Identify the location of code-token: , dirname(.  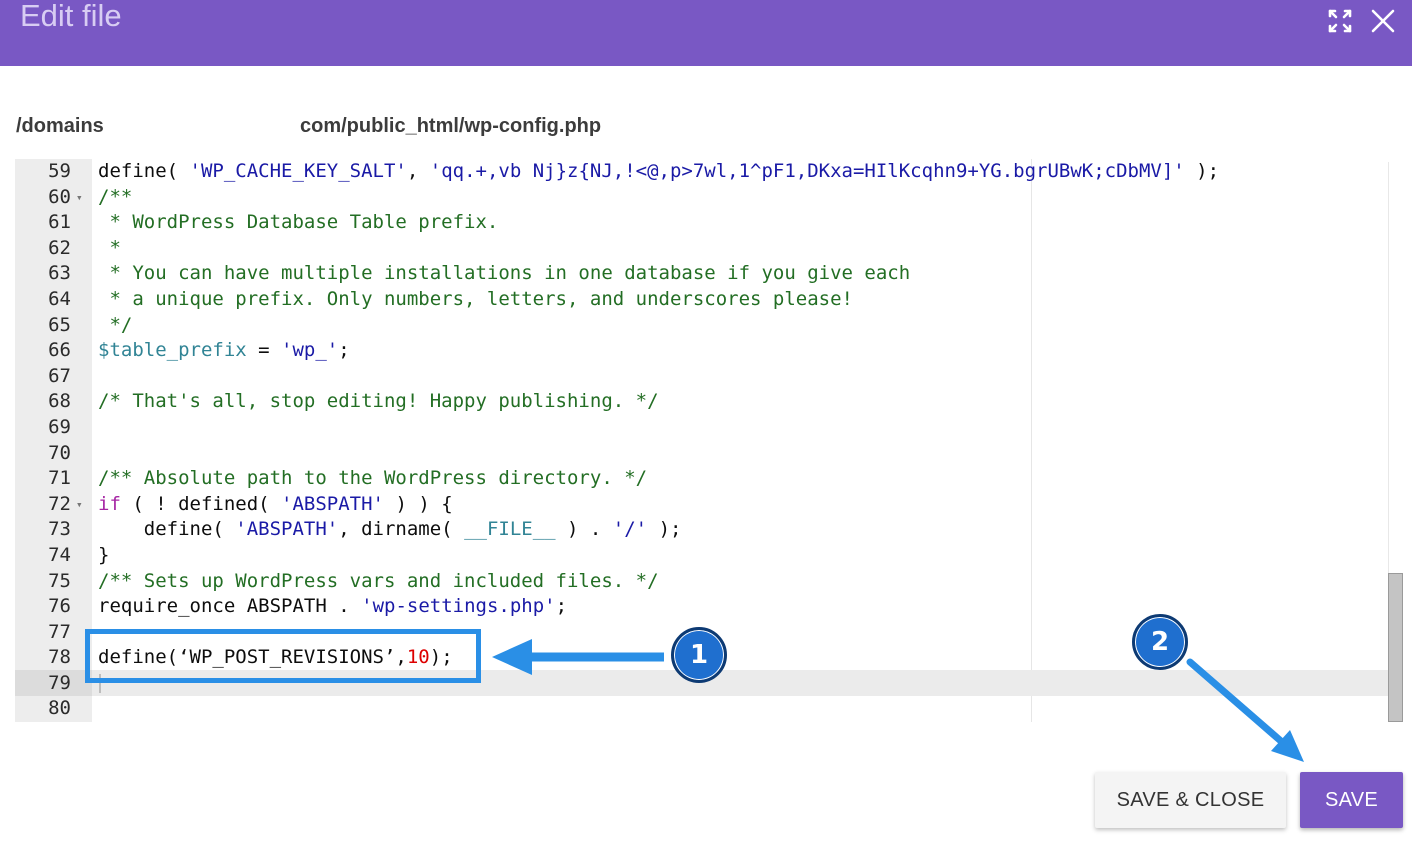
(401, 529).